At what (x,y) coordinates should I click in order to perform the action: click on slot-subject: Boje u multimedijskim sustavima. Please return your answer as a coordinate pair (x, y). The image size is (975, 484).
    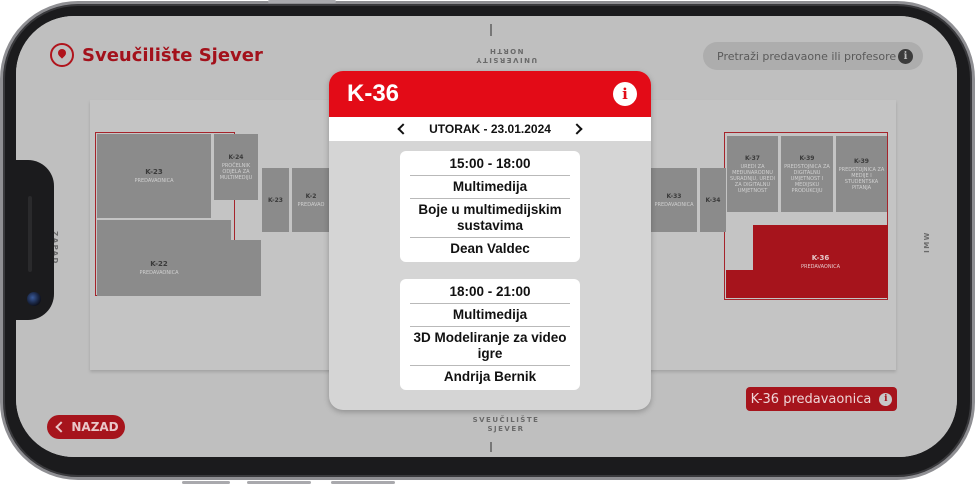
    Looking at the image, I should click on (490, 217).